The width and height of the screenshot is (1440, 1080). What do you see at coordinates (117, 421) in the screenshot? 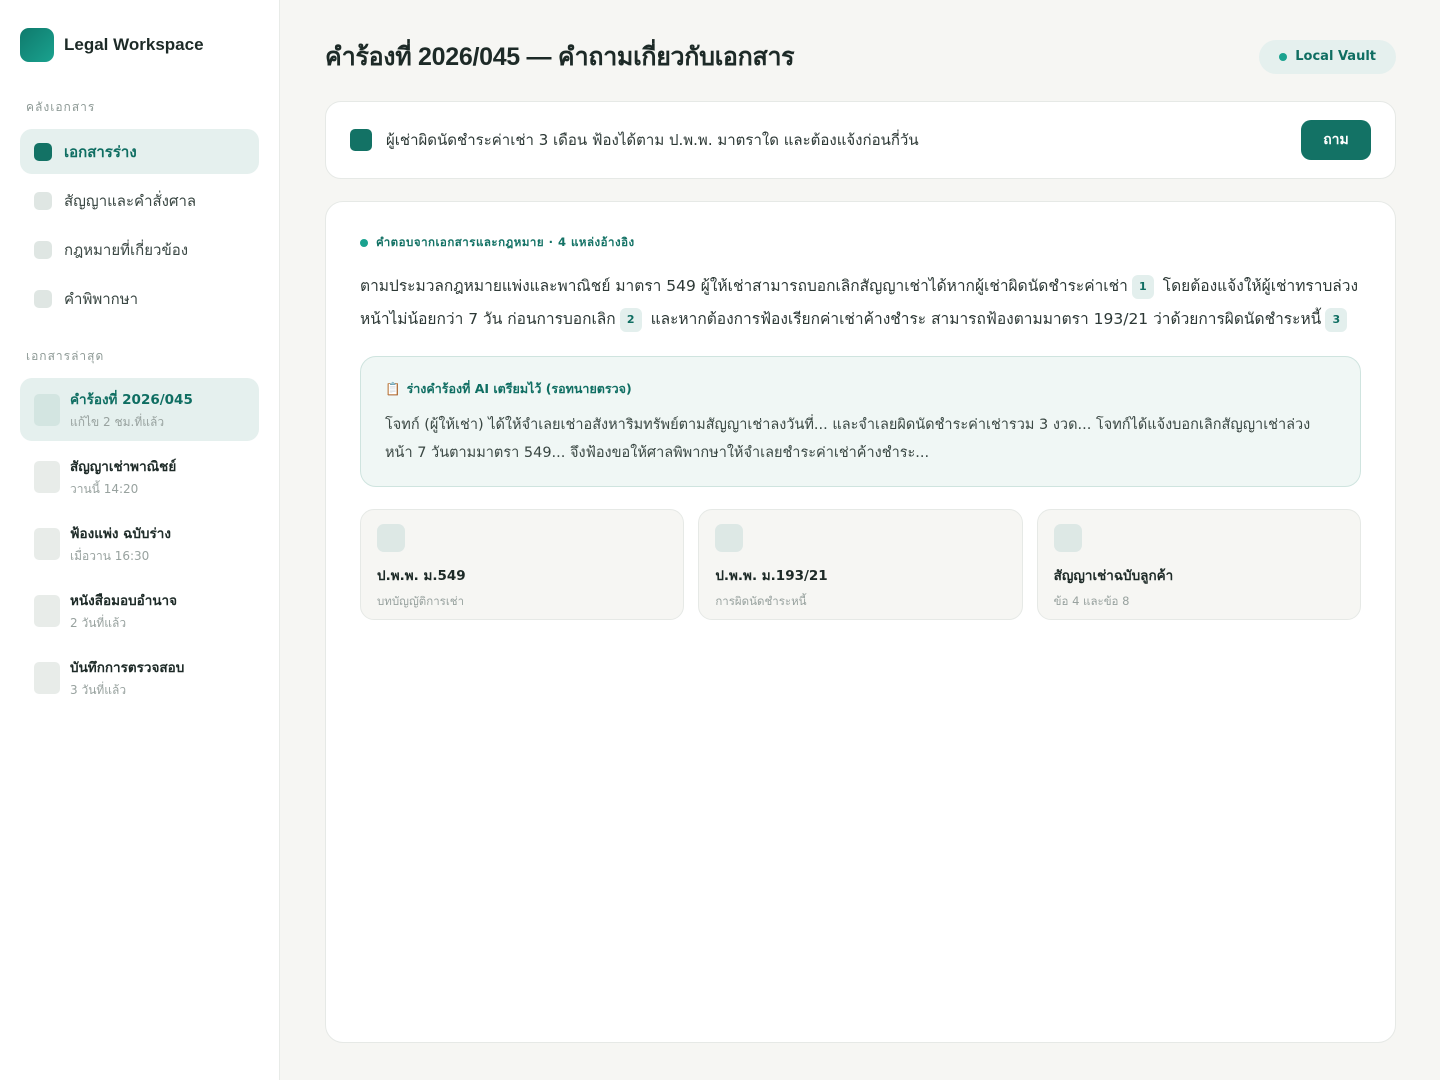
I see `recent-doc-time: แก้ไข 2 ชม.ที่แล้ว` at bounding box center [117, 421].